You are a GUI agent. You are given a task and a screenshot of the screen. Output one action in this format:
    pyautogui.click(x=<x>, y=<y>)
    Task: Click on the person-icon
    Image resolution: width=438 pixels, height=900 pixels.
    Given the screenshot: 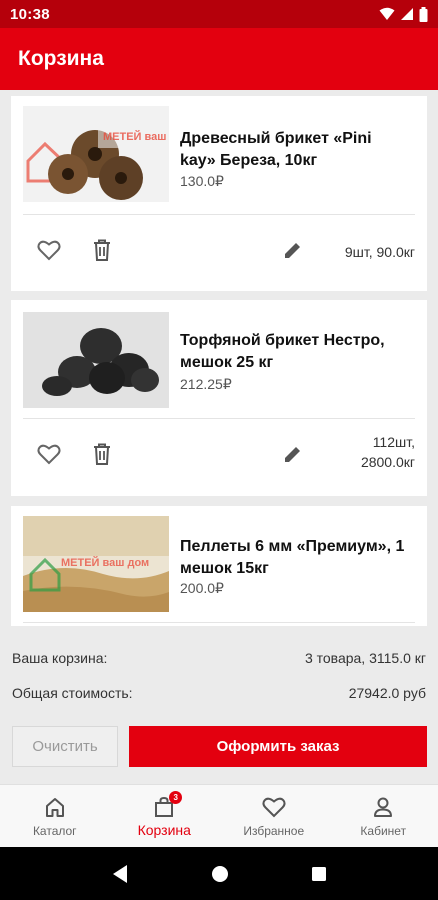 What is the action you would take?
    pyautogui.click(x=383, y=807)
    